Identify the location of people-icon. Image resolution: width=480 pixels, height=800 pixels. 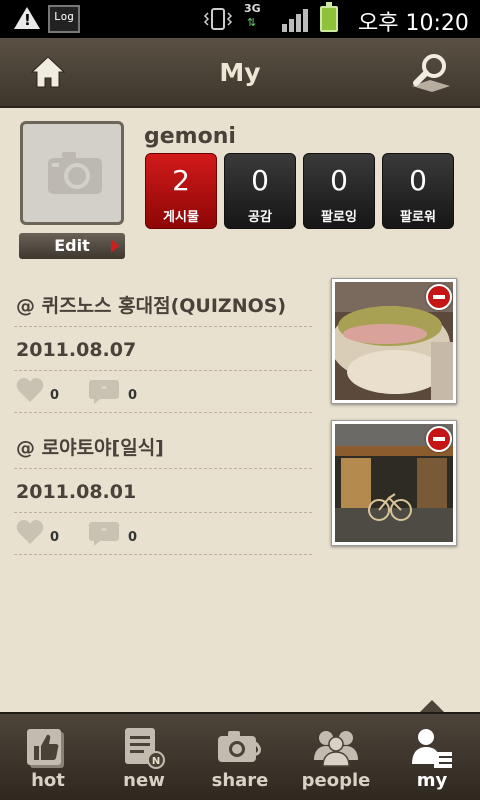
(336, 749).